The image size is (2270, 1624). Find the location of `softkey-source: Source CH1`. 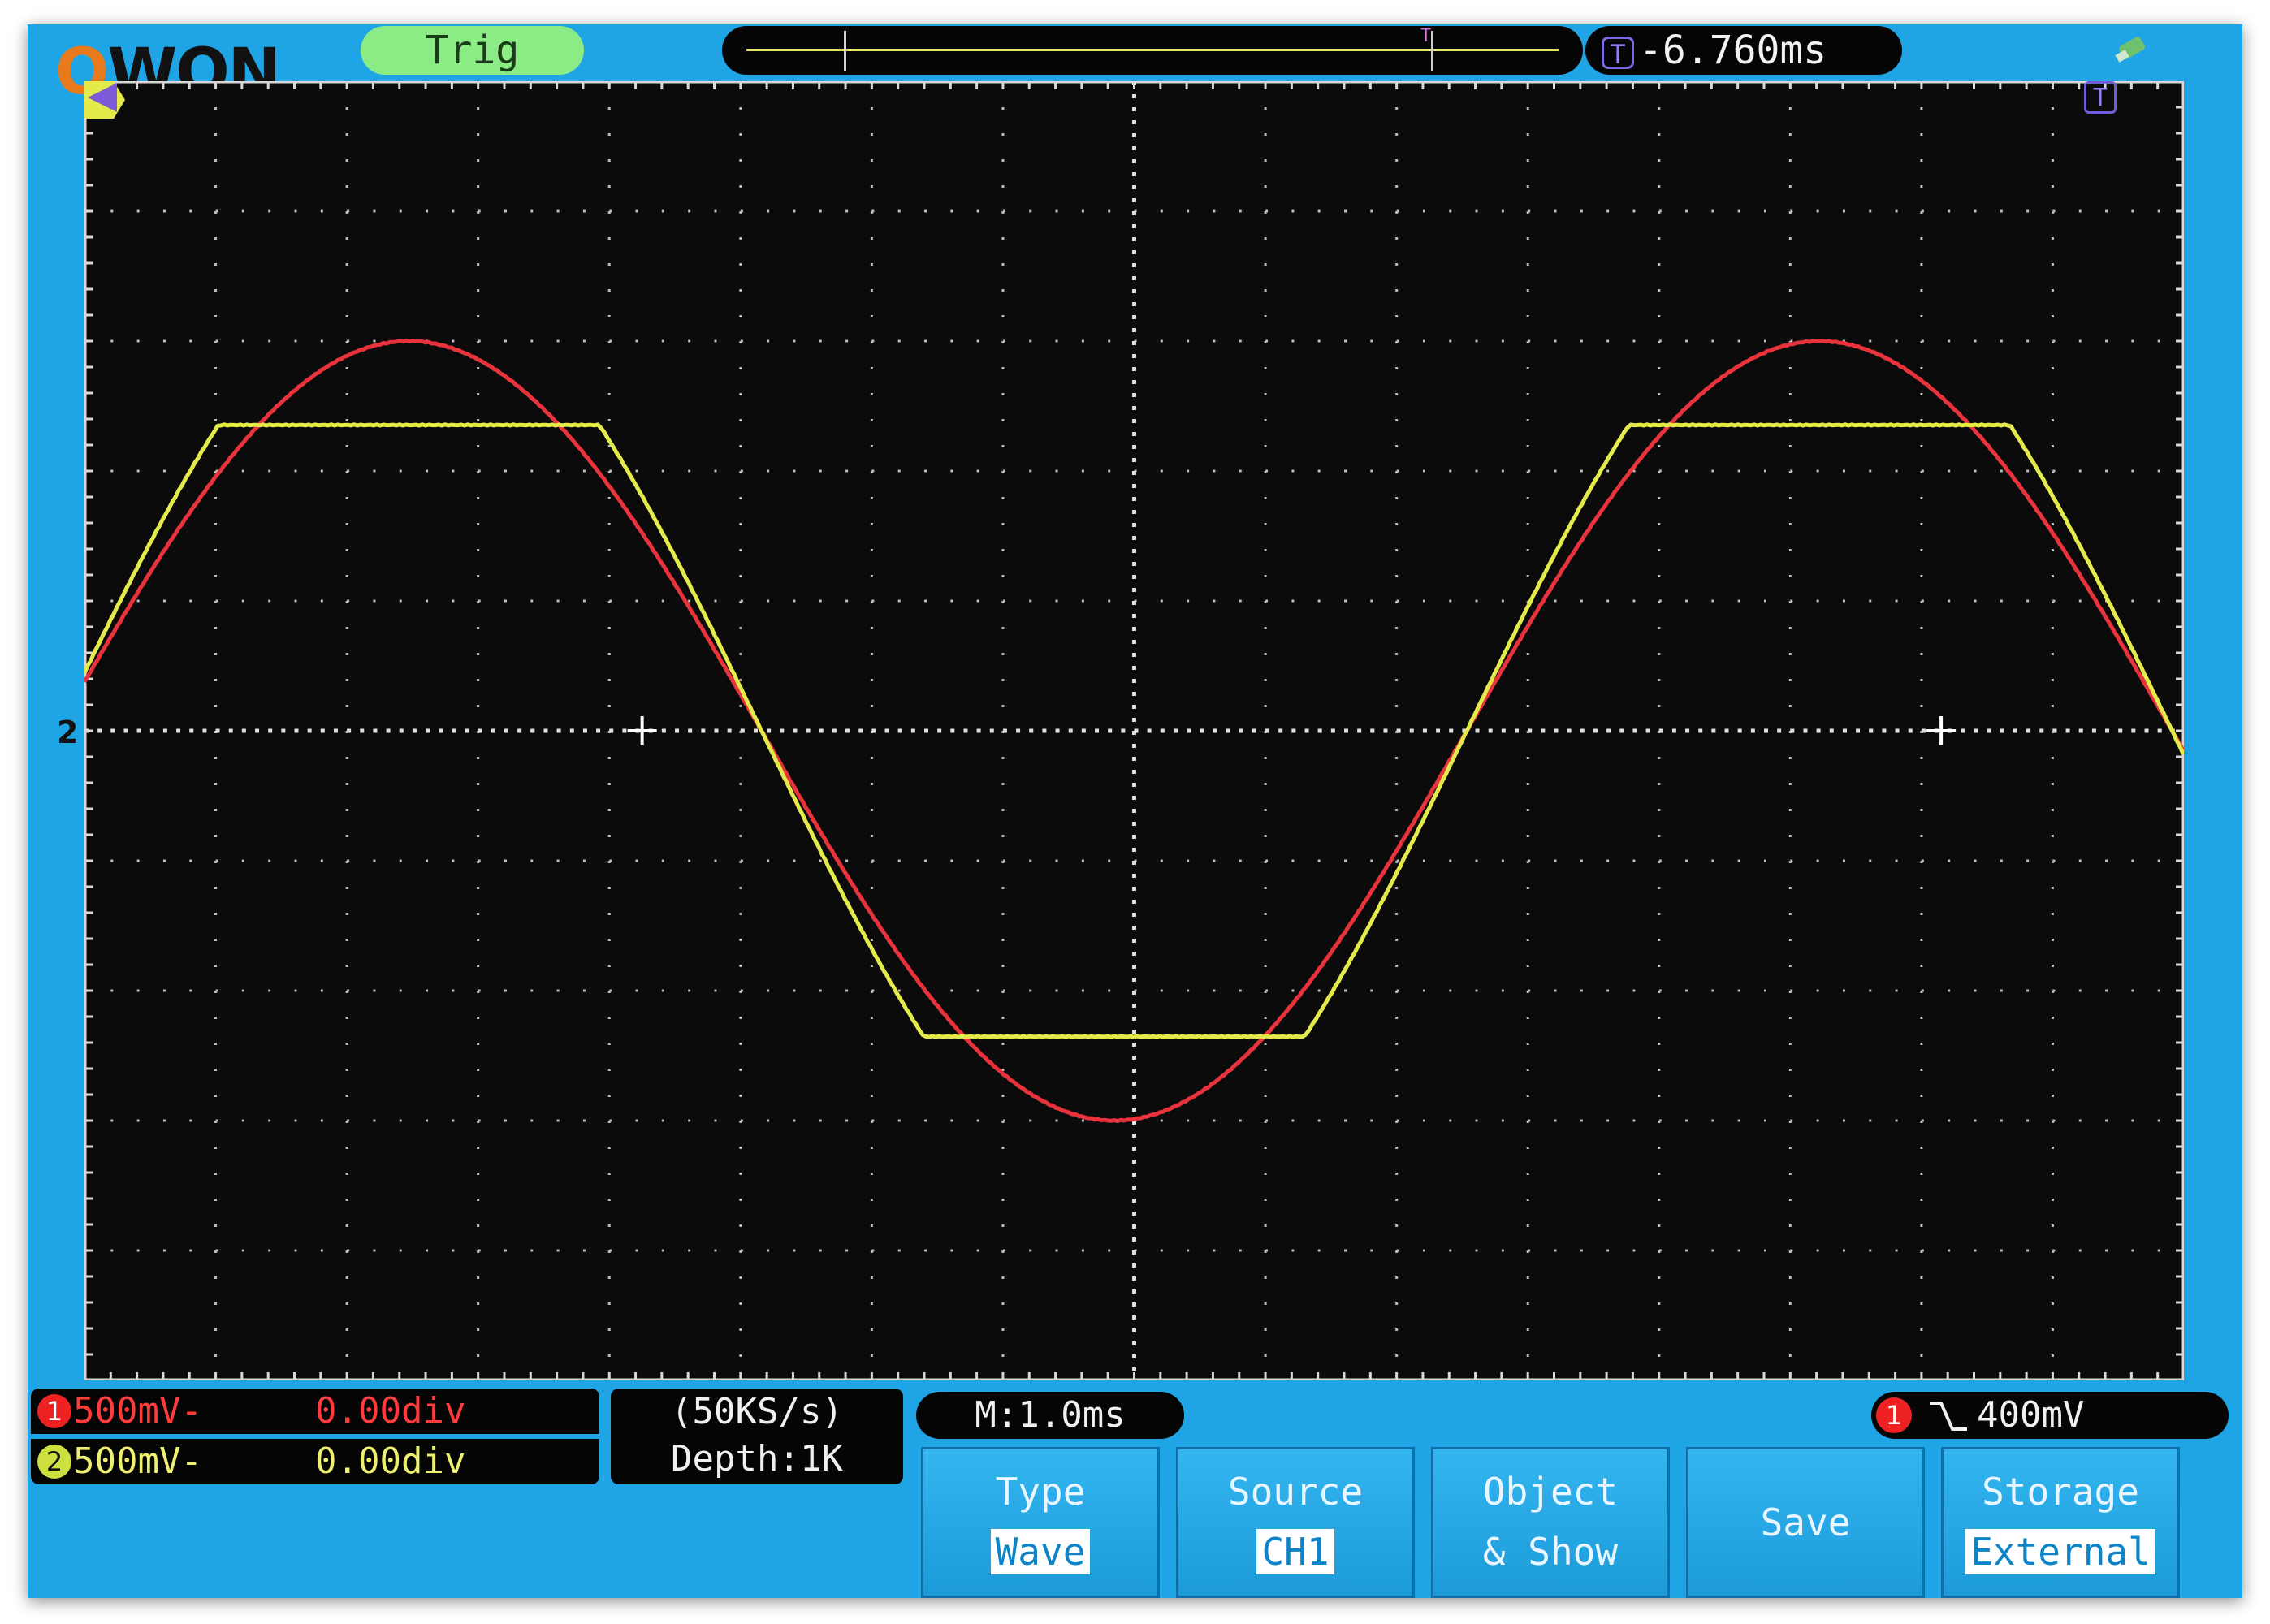

softkey-source: Source CH1 is located at coordinates (1295, 1522).